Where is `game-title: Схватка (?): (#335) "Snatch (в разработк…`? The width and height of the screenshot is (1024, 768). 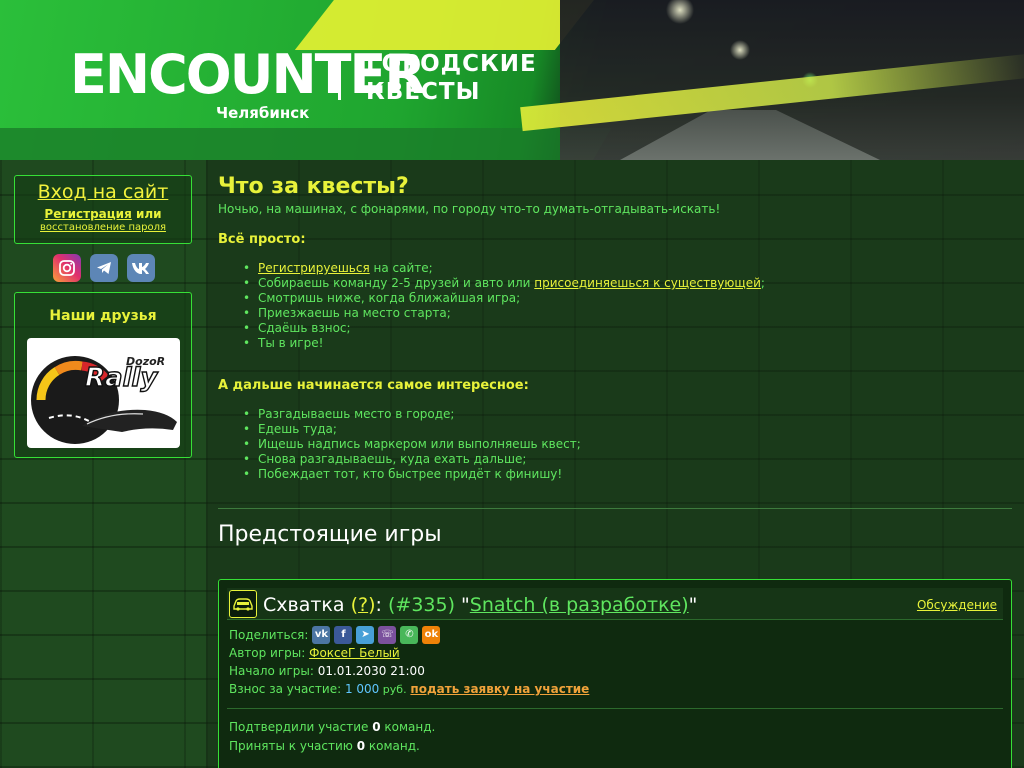
game-title: Схватка (?): (#335) "Snatch (в разработк… is located at coordinates (480, 605).